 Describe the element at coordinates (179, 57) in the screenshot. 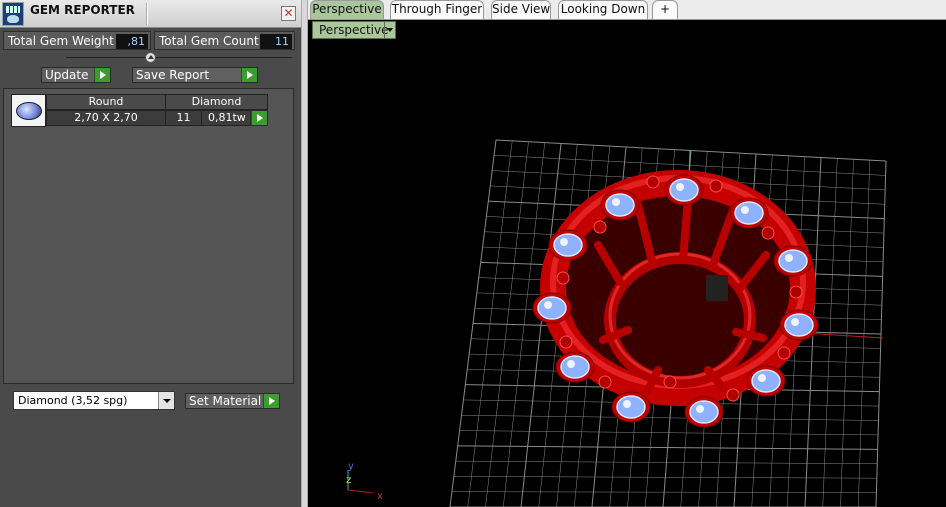

I see `slider-track` at that location.